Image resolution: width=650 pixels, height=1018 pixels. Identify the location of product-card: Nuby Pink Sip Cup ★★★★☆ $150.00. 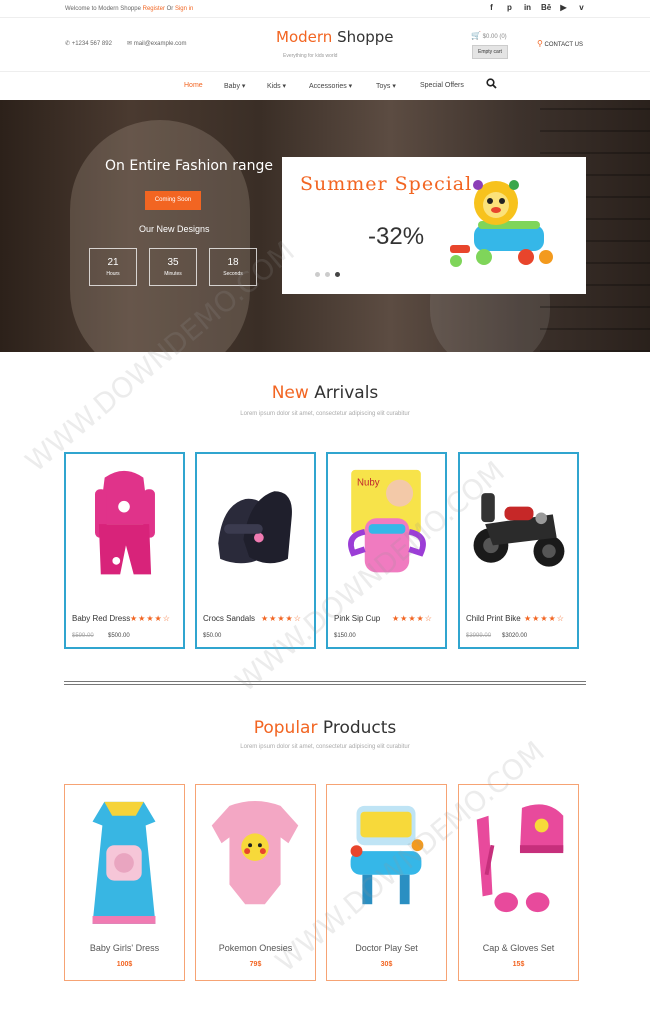
(386, 550).